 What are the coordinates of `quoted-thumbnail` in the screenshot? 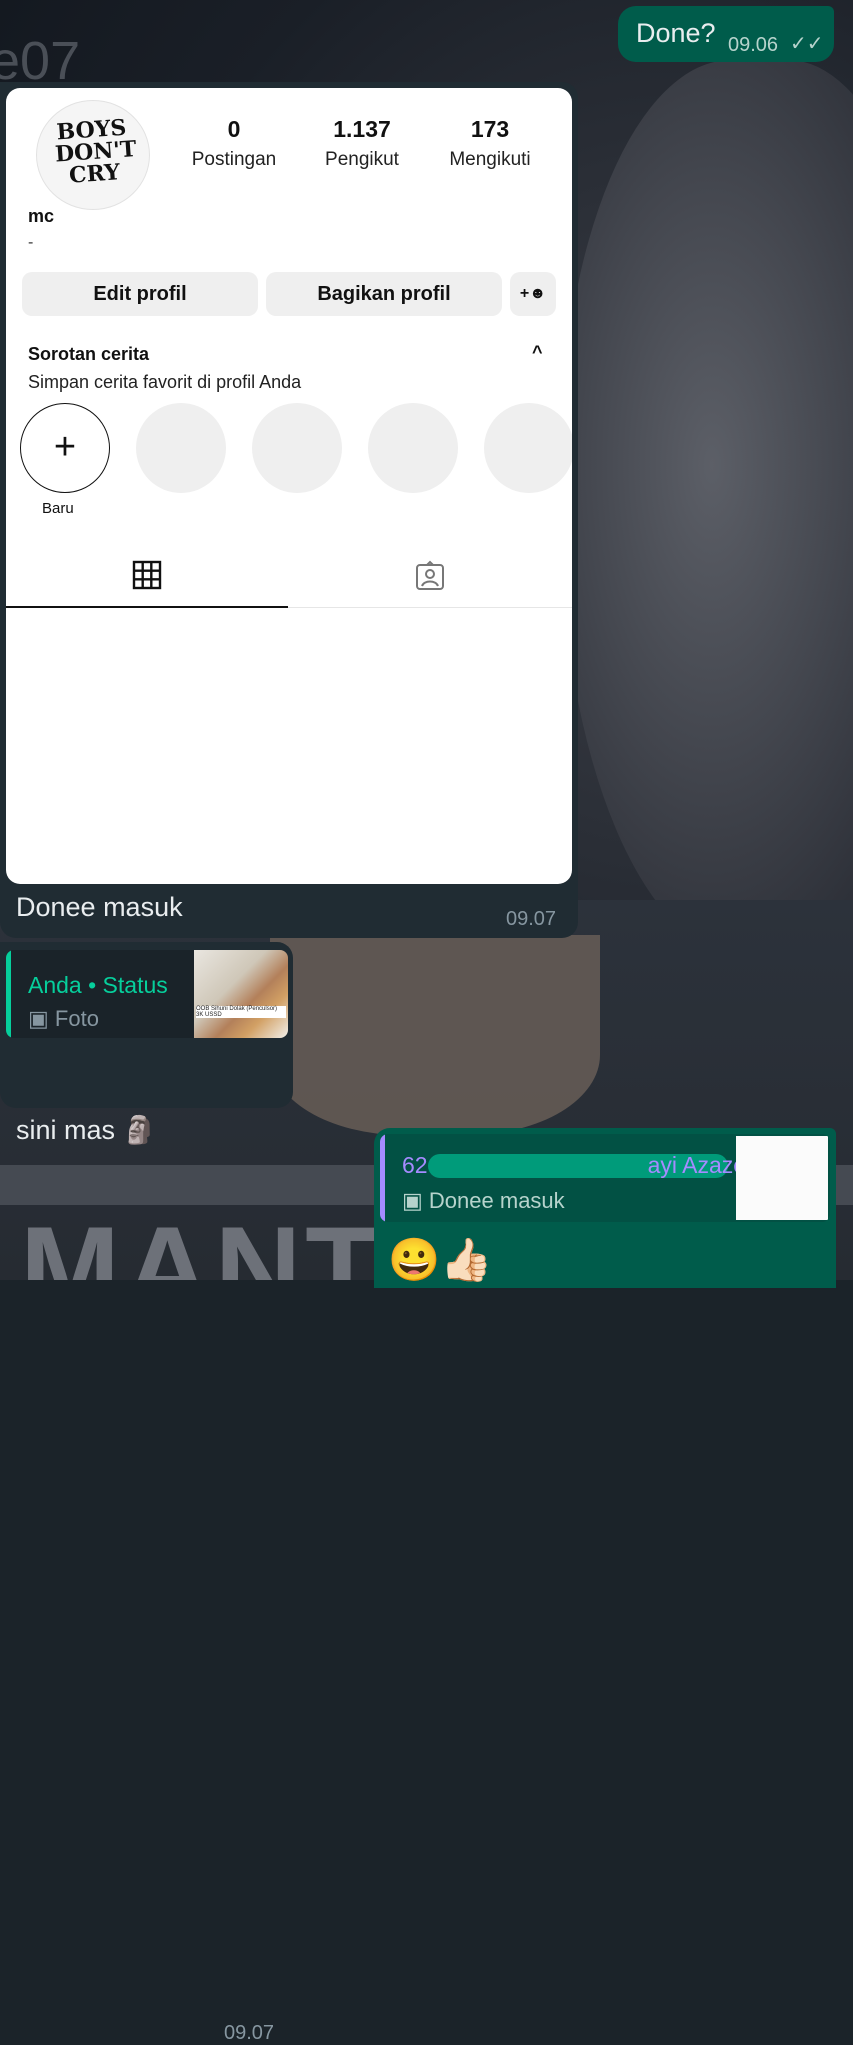 It's located at (782, 1178).